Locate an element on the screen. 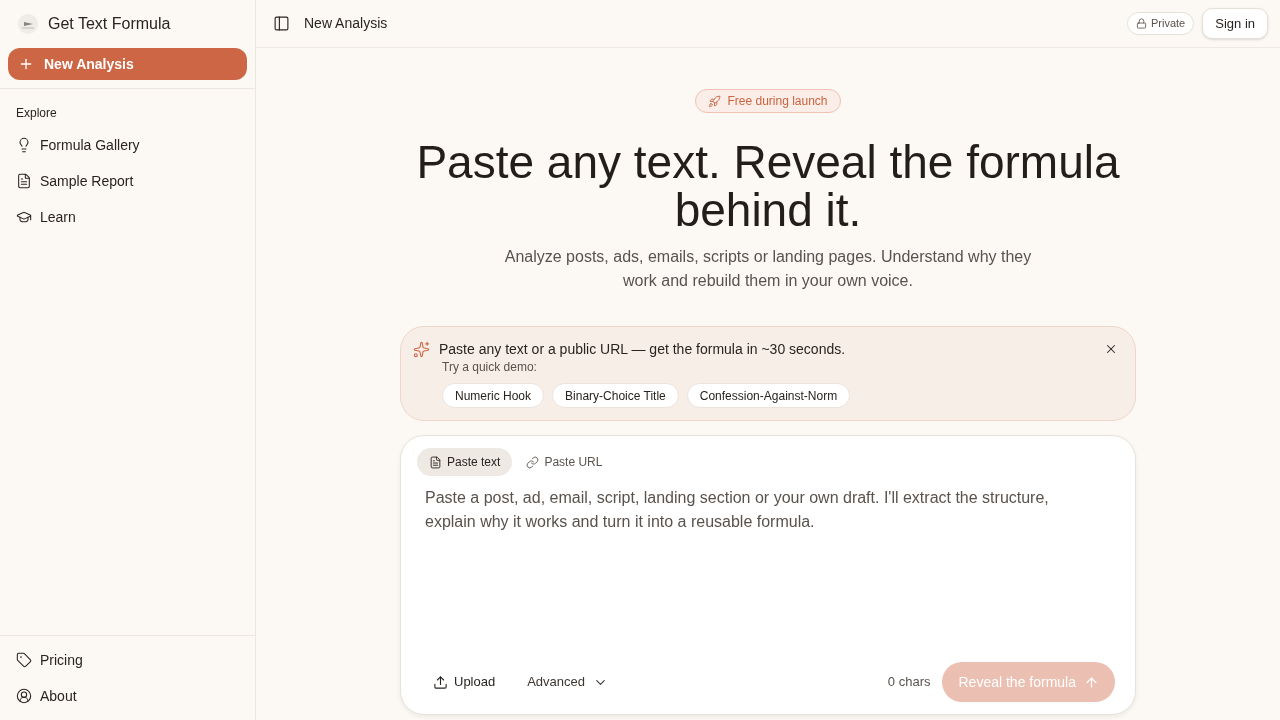 The image size is (1280, 720). input-mode-tab: Paste URL is located at coordinates (564, 462).